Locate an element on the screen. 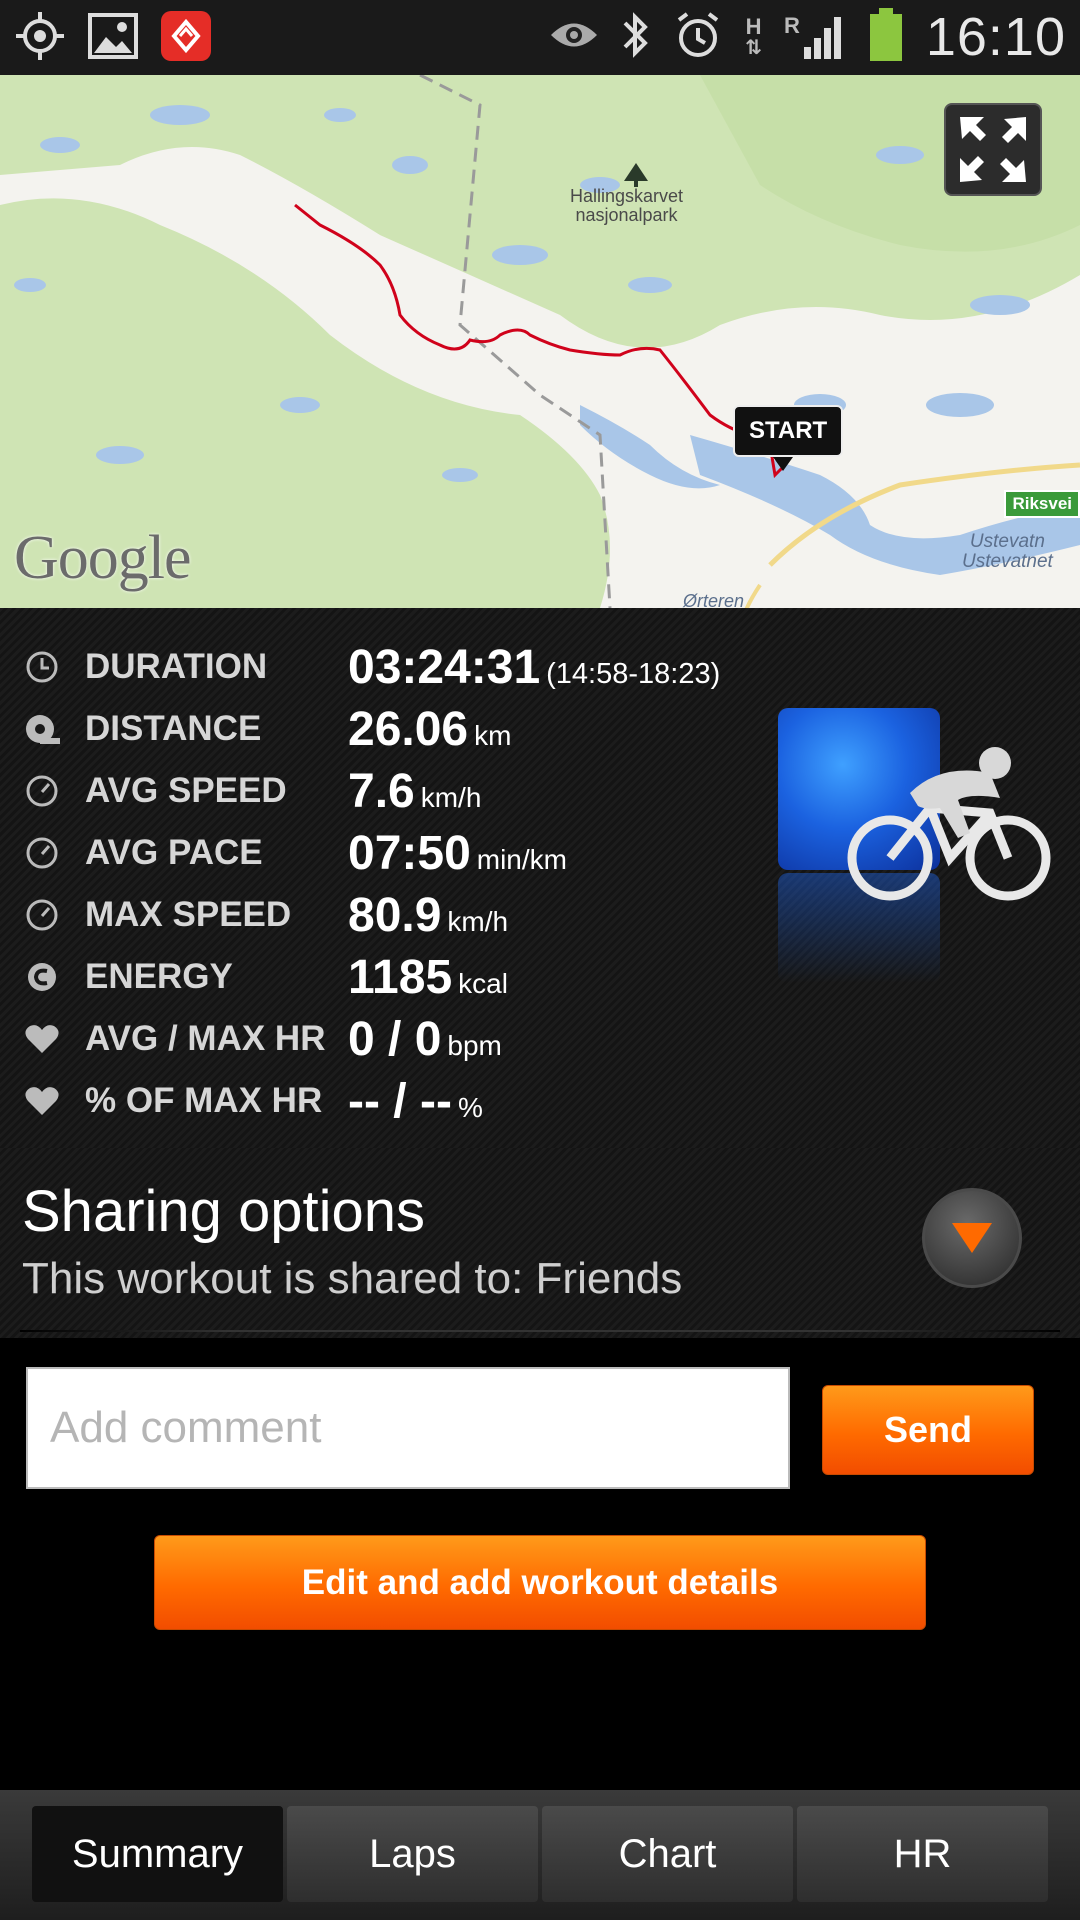 This screenshot has width=1080, height=1920. status-bar: H ⇅ R 16:10 is located at coordinates (540, 37).